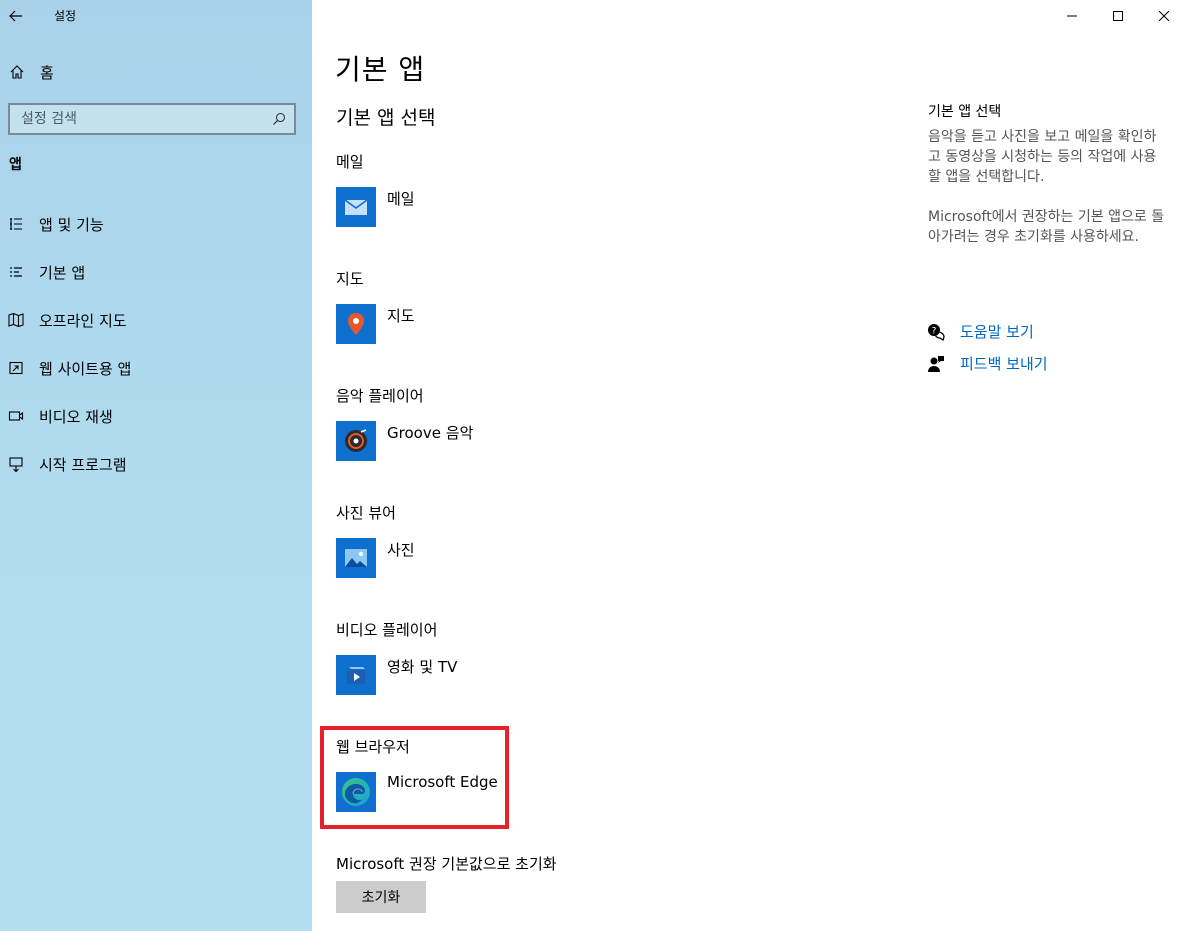 This screenshot has width=1187, height=931. I want to click on app-name: 메일, so click(401, 199).